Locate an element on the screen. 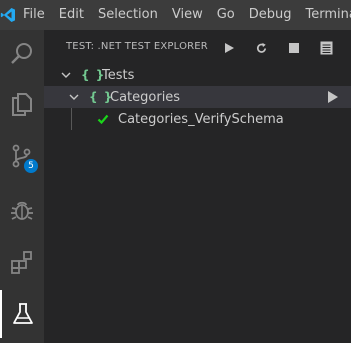 The height and width of the screenshot is (343, 351). run-all-icon is located at coordinates (229, 48).